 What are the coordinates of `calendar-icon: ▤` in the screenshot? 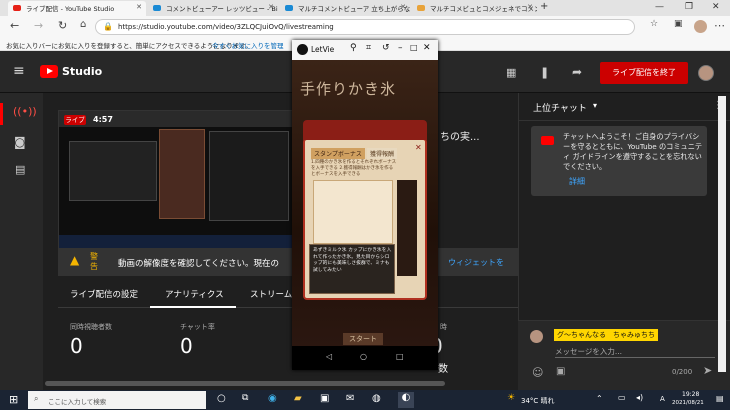 It's located at (20, 169).